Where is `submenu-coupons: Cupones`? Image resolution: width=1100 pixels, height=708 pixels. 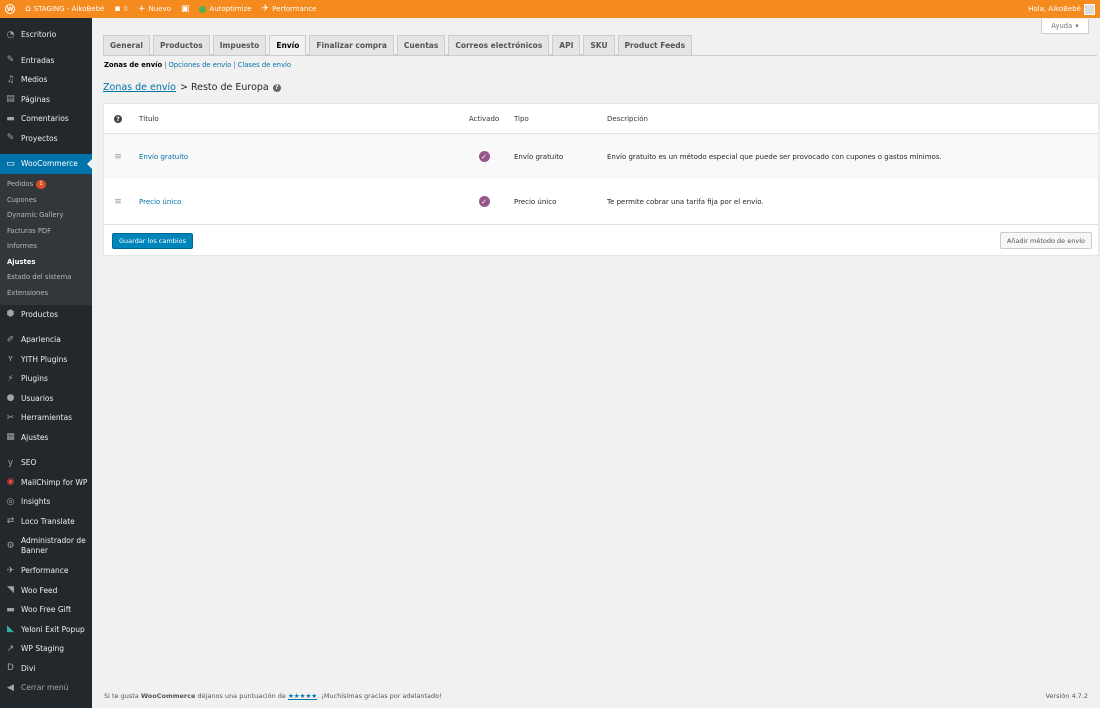
submenu-coupons: Cupones is located at coordinates (46, 200).